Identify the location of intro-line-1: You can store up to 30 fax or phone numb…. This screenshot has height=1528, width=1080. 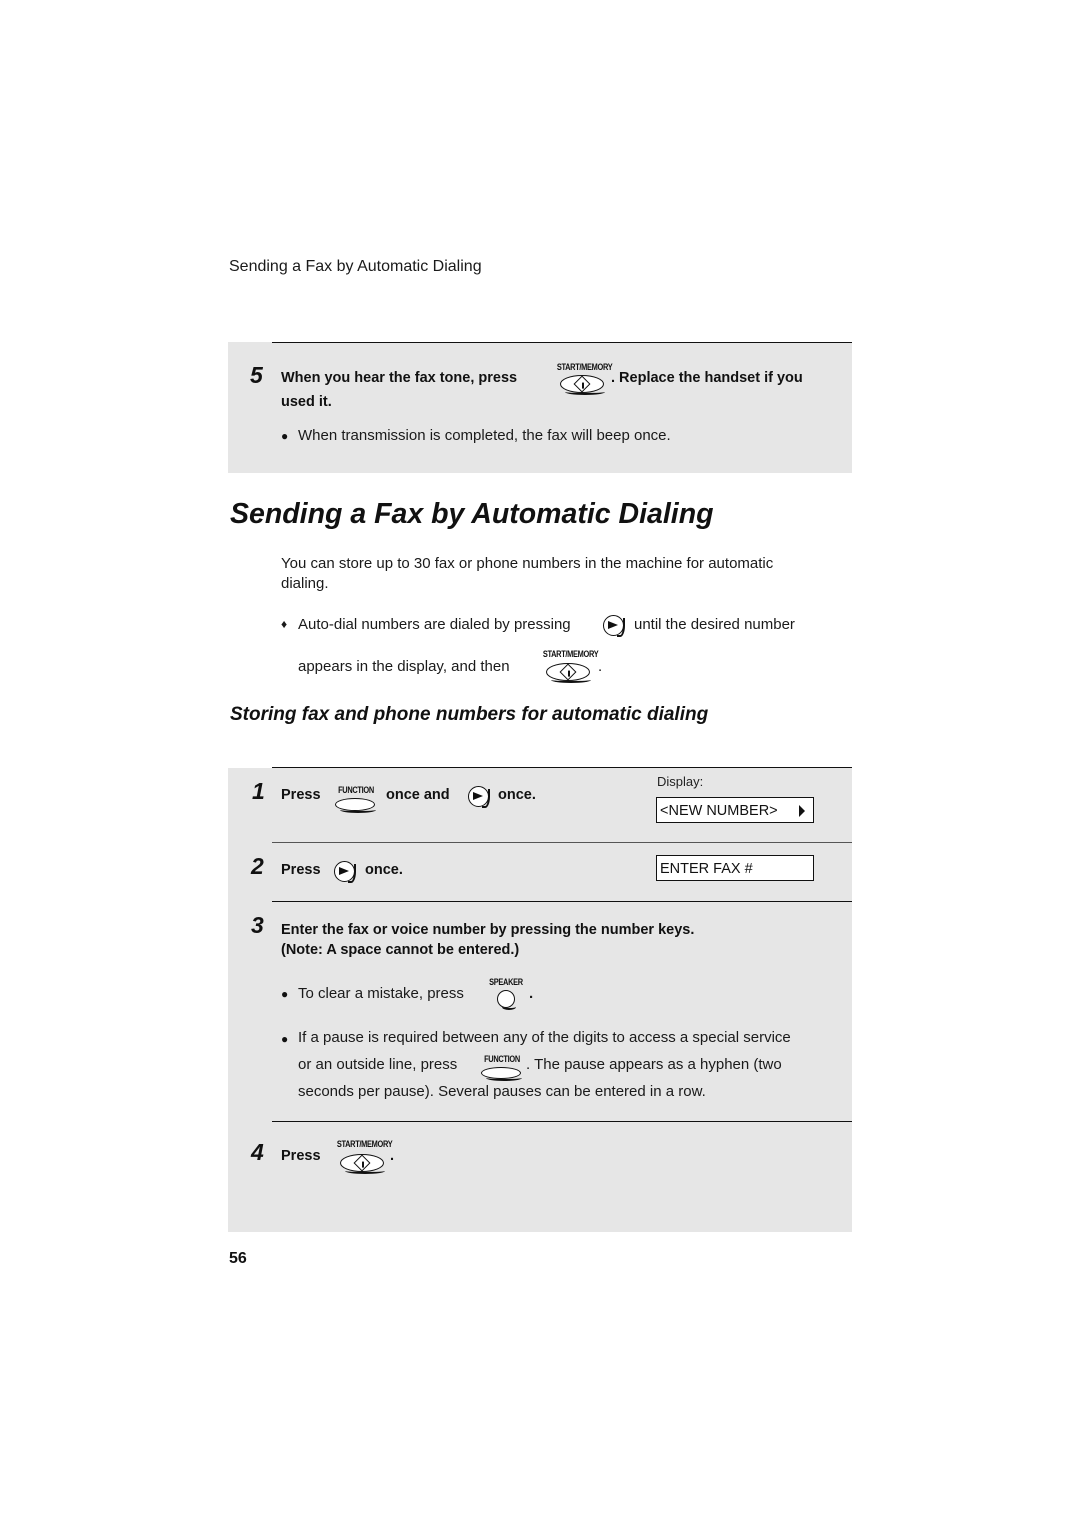
(527, 563).